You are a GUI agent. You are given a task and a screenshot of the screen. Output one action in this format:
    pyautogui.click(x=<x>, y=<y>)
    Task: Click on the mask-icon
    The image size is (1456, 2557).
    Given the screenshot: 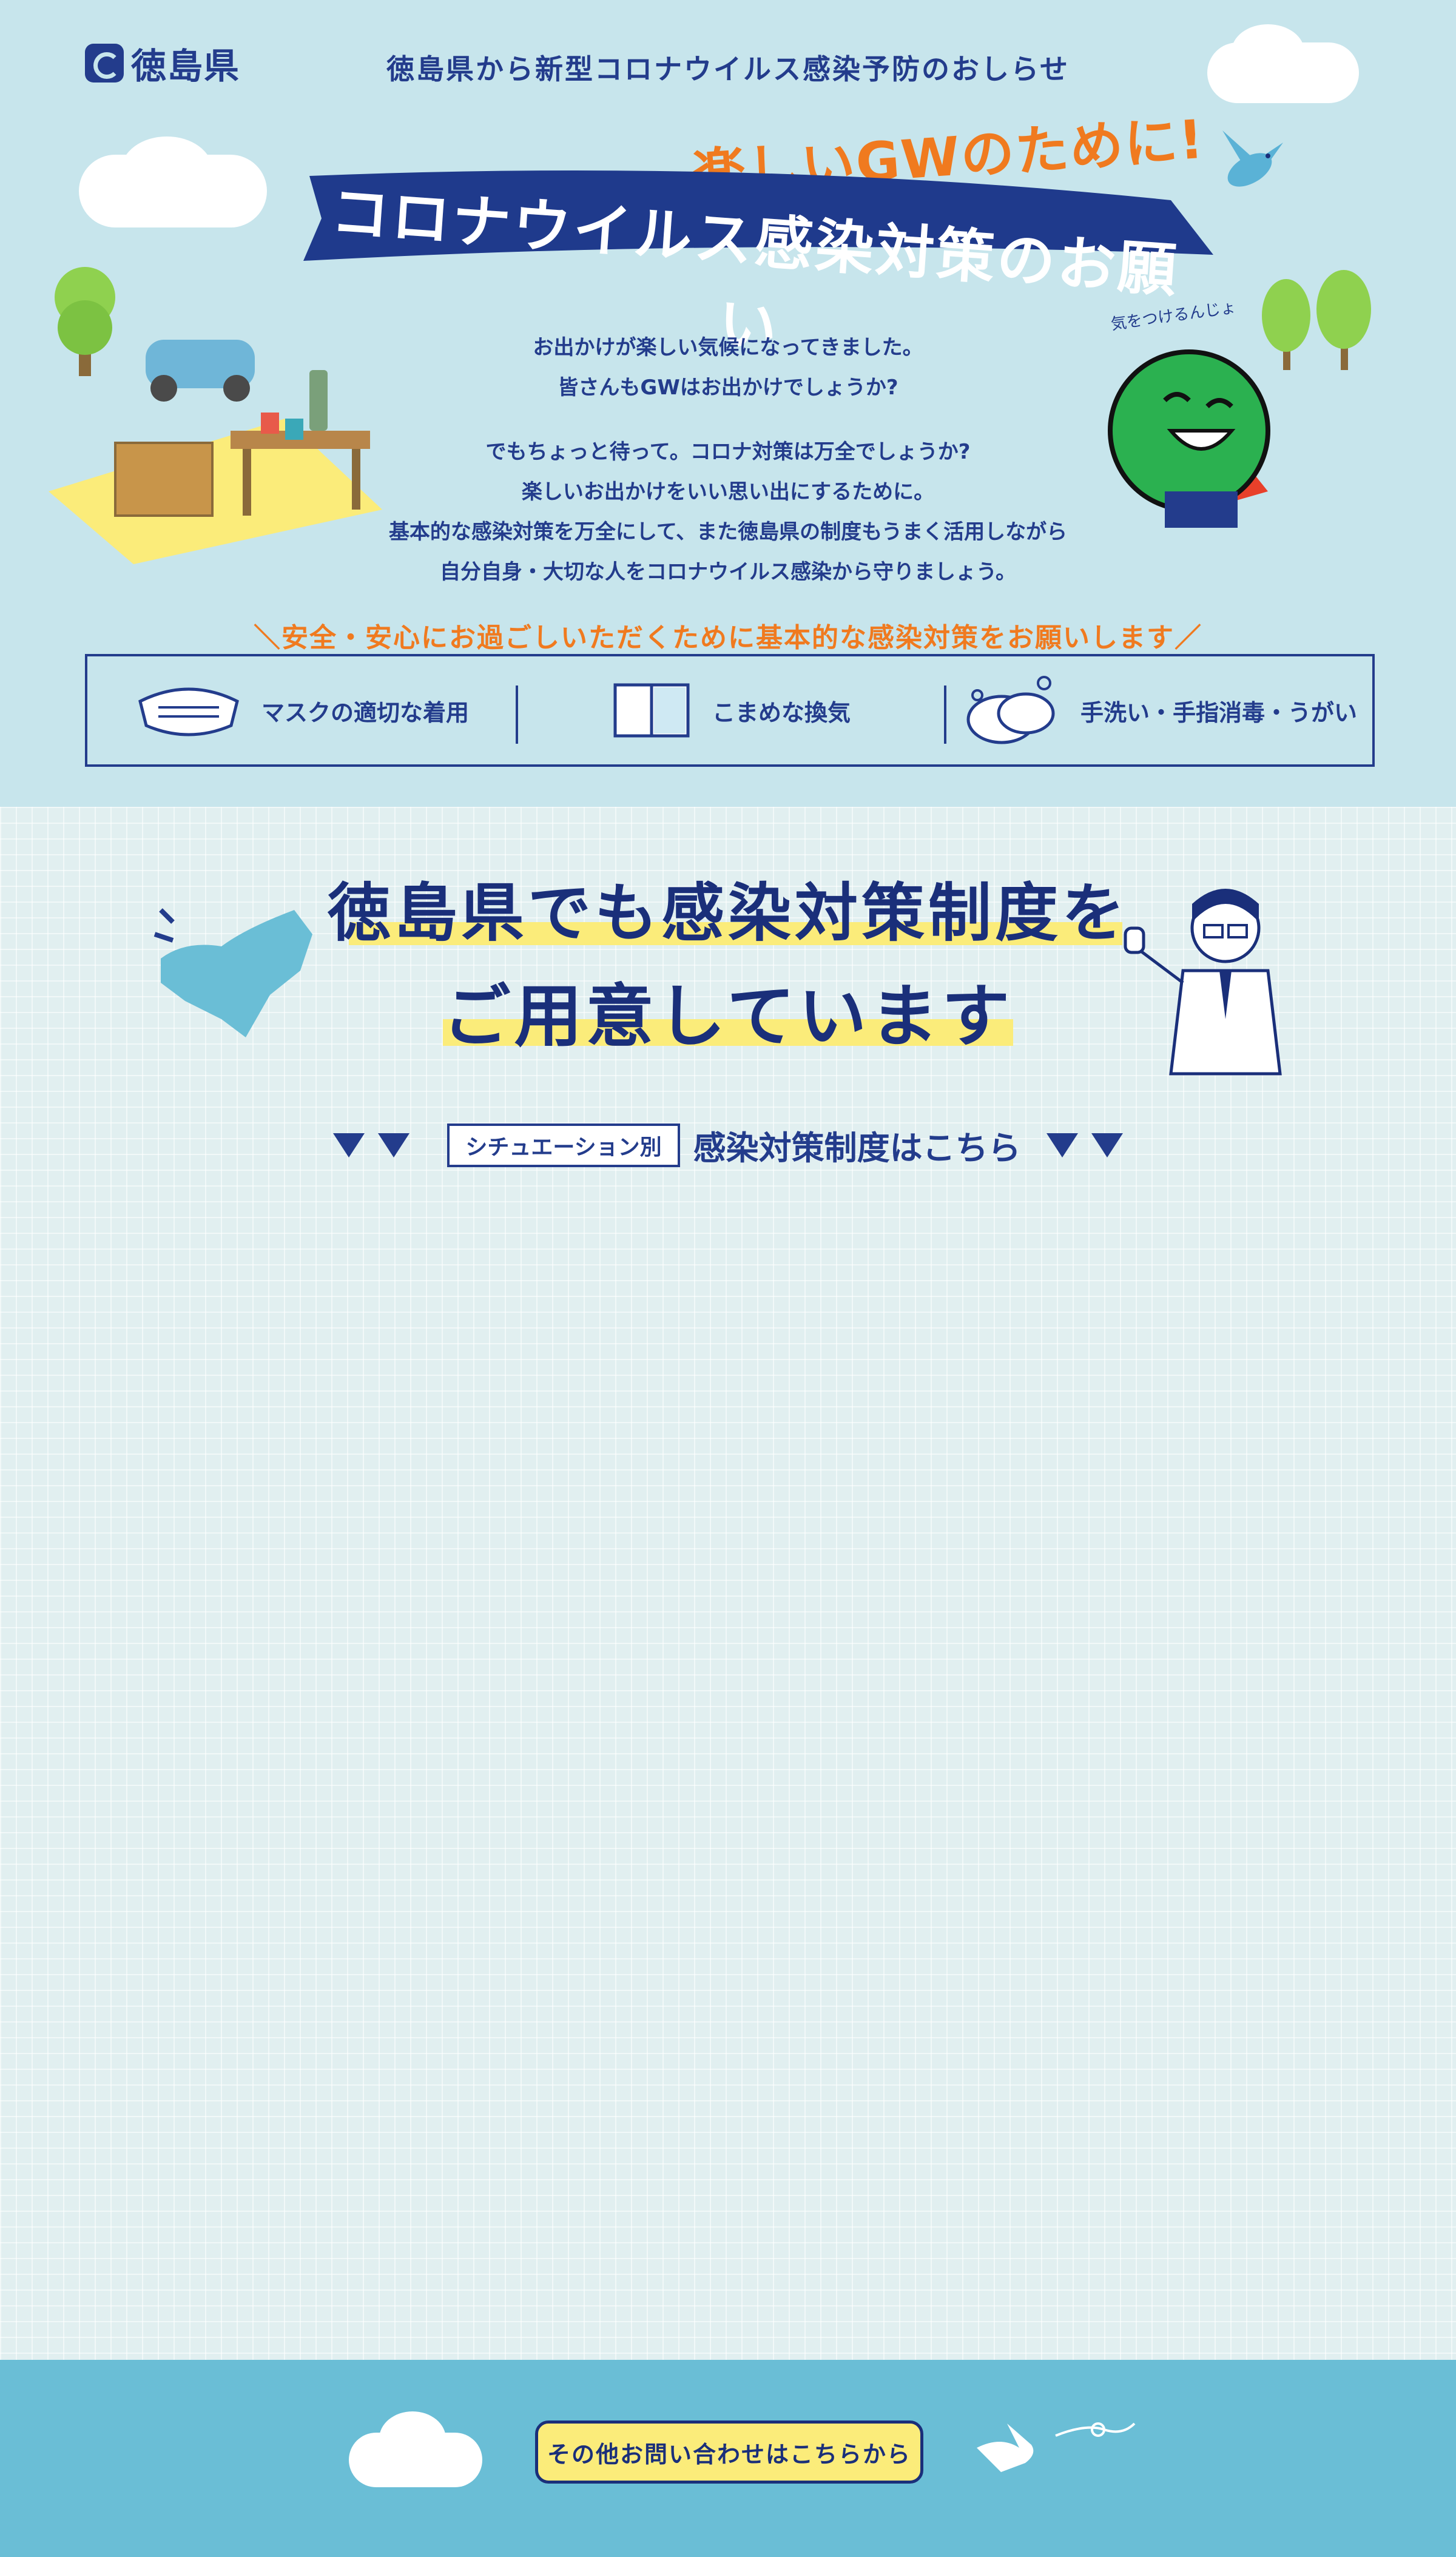 What is the action you would take?
    pyautogui.click(x=188, y=711)
    